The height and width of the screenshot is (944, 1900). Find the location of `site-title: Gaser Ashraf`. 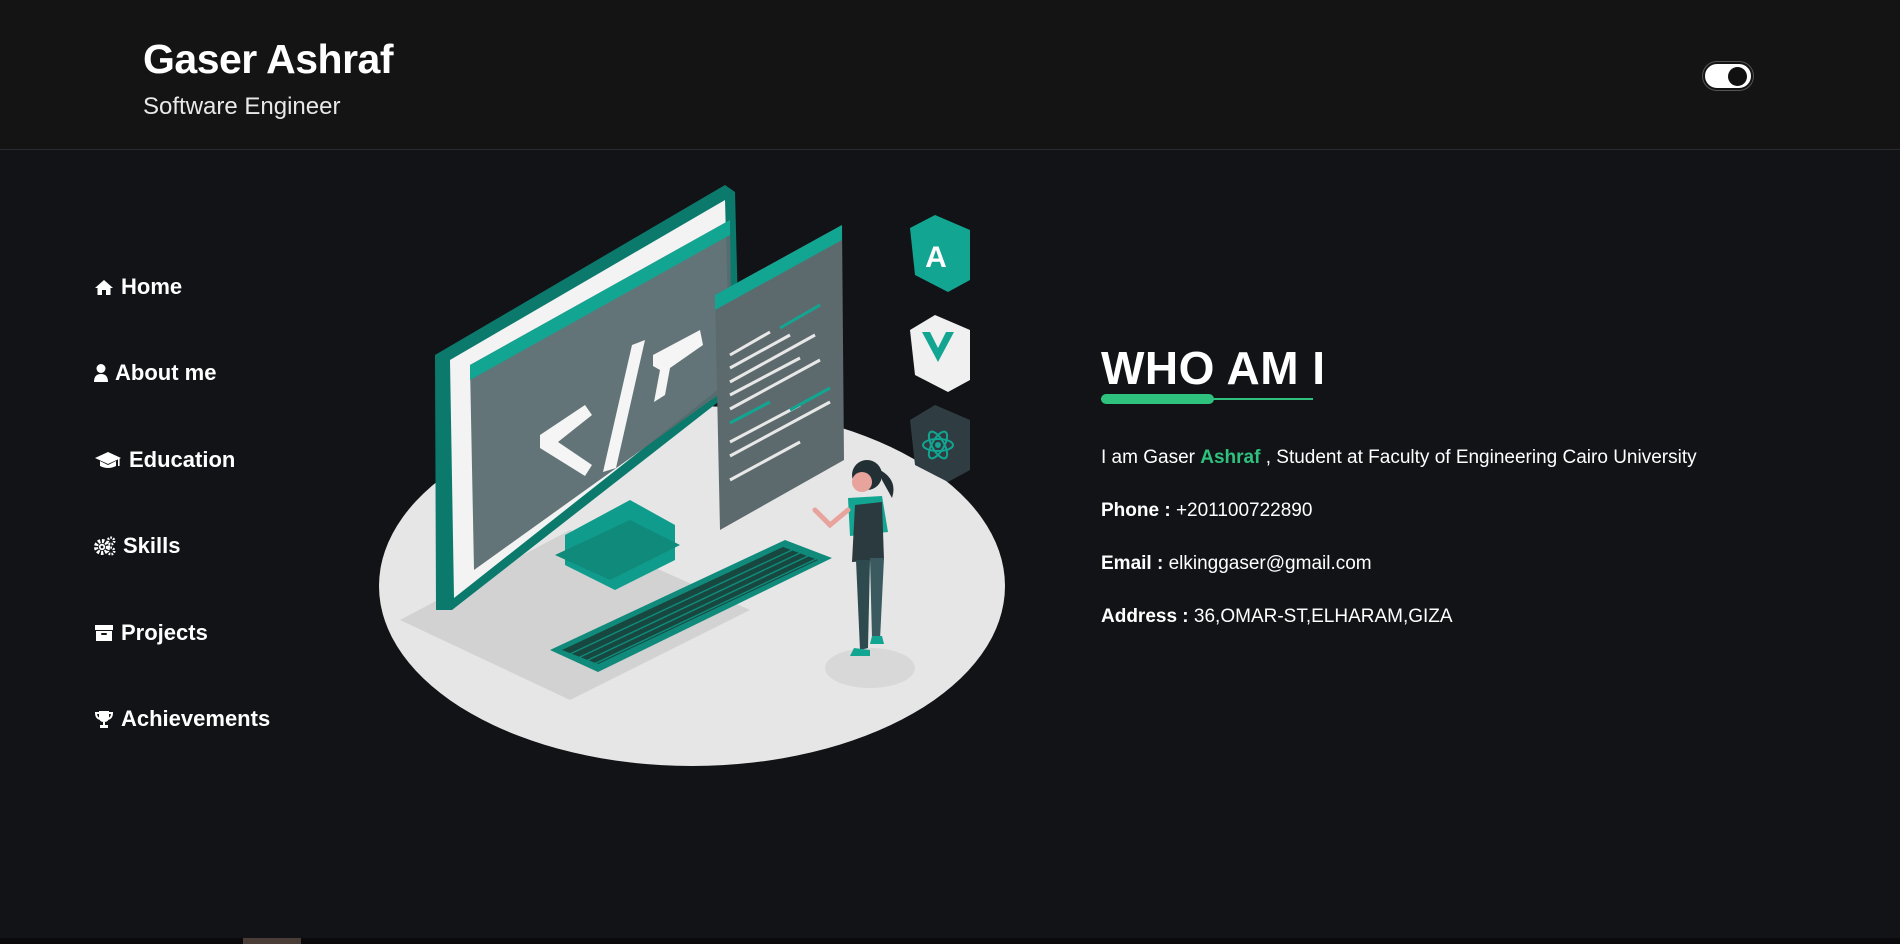

site-title: Gaser Ashraf is located at coordinates (268, 59).